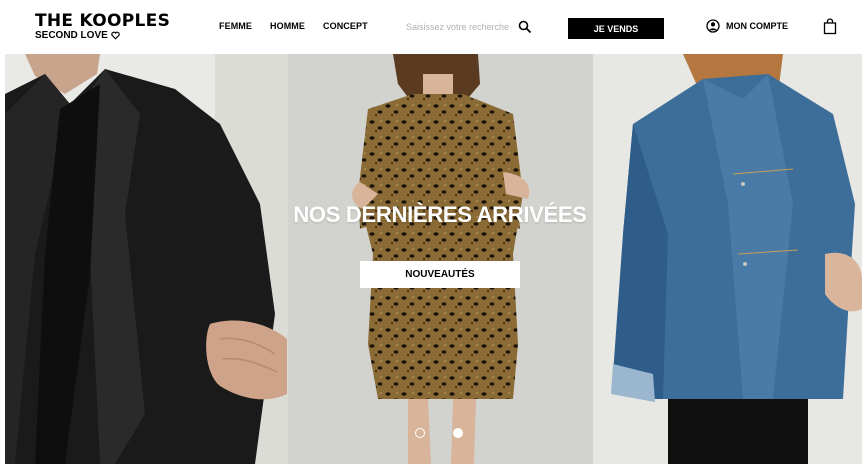  I want to click on new-arrivals-button: NOUVEAUTÉS, so click(440, 274).